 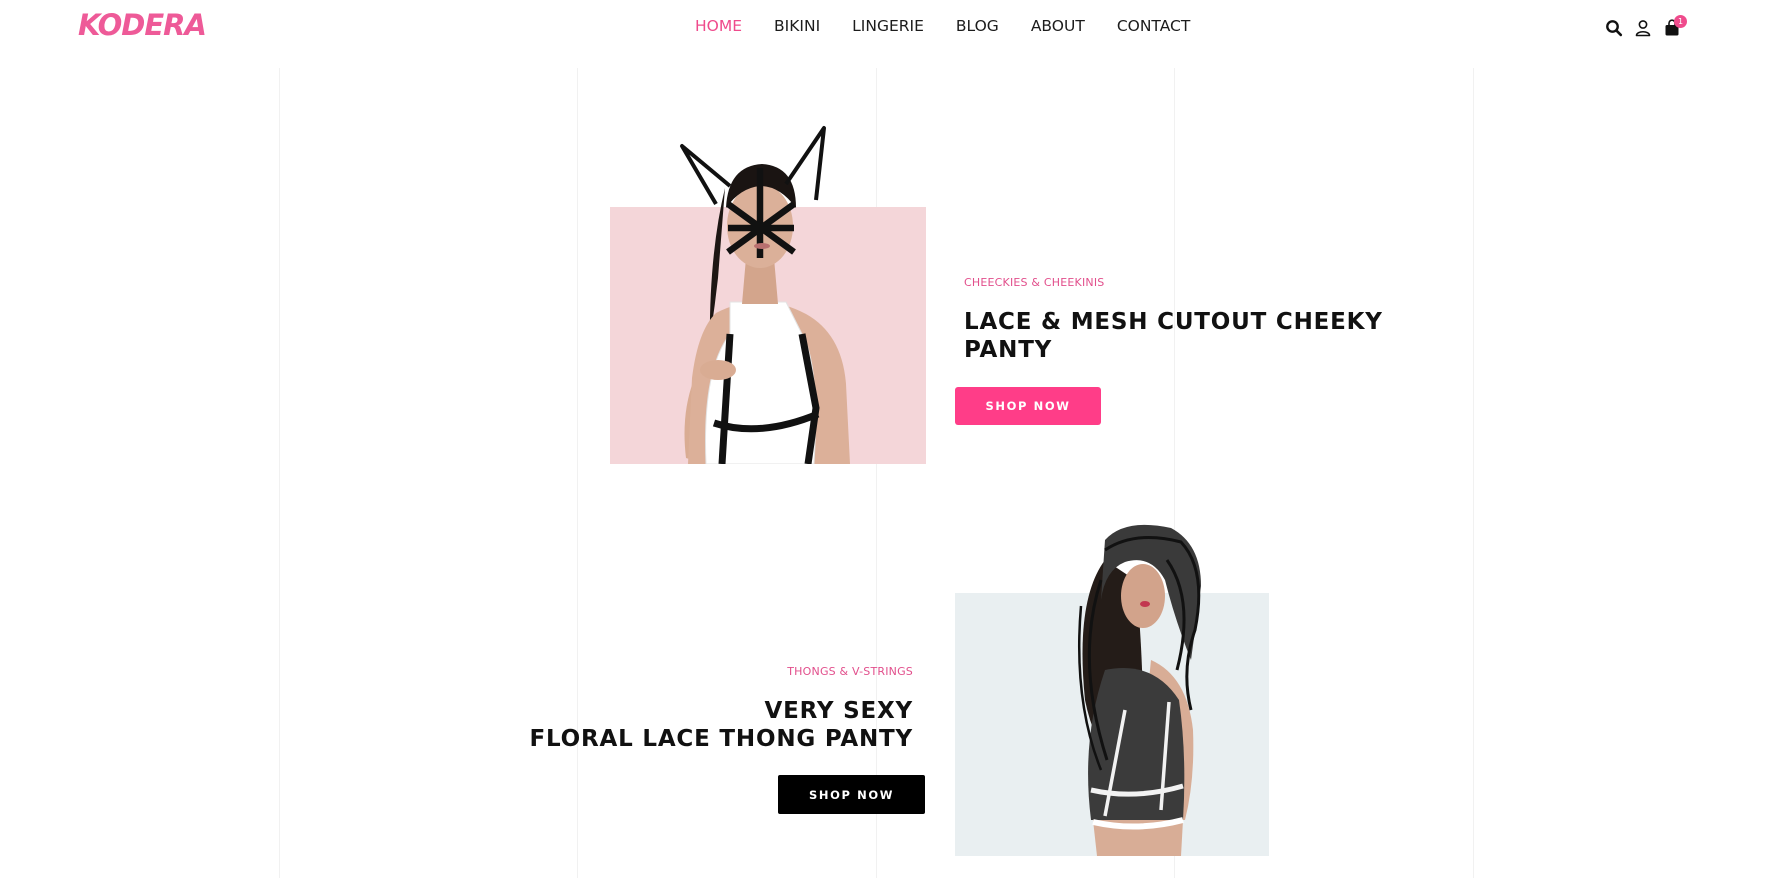 What do you see at coordinates (977, 26) in the screenshot?
I see `nav-blog: BLOG` at bounding box center [977, 26].